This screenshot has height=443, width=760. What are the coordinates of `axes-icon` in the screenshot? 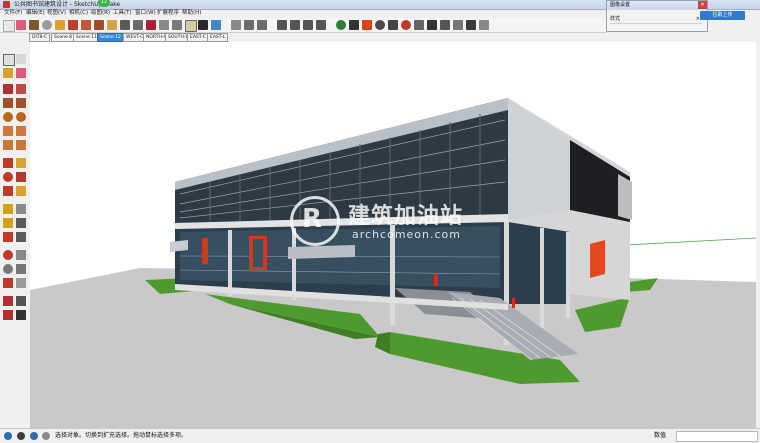 It's located at (151, 25).